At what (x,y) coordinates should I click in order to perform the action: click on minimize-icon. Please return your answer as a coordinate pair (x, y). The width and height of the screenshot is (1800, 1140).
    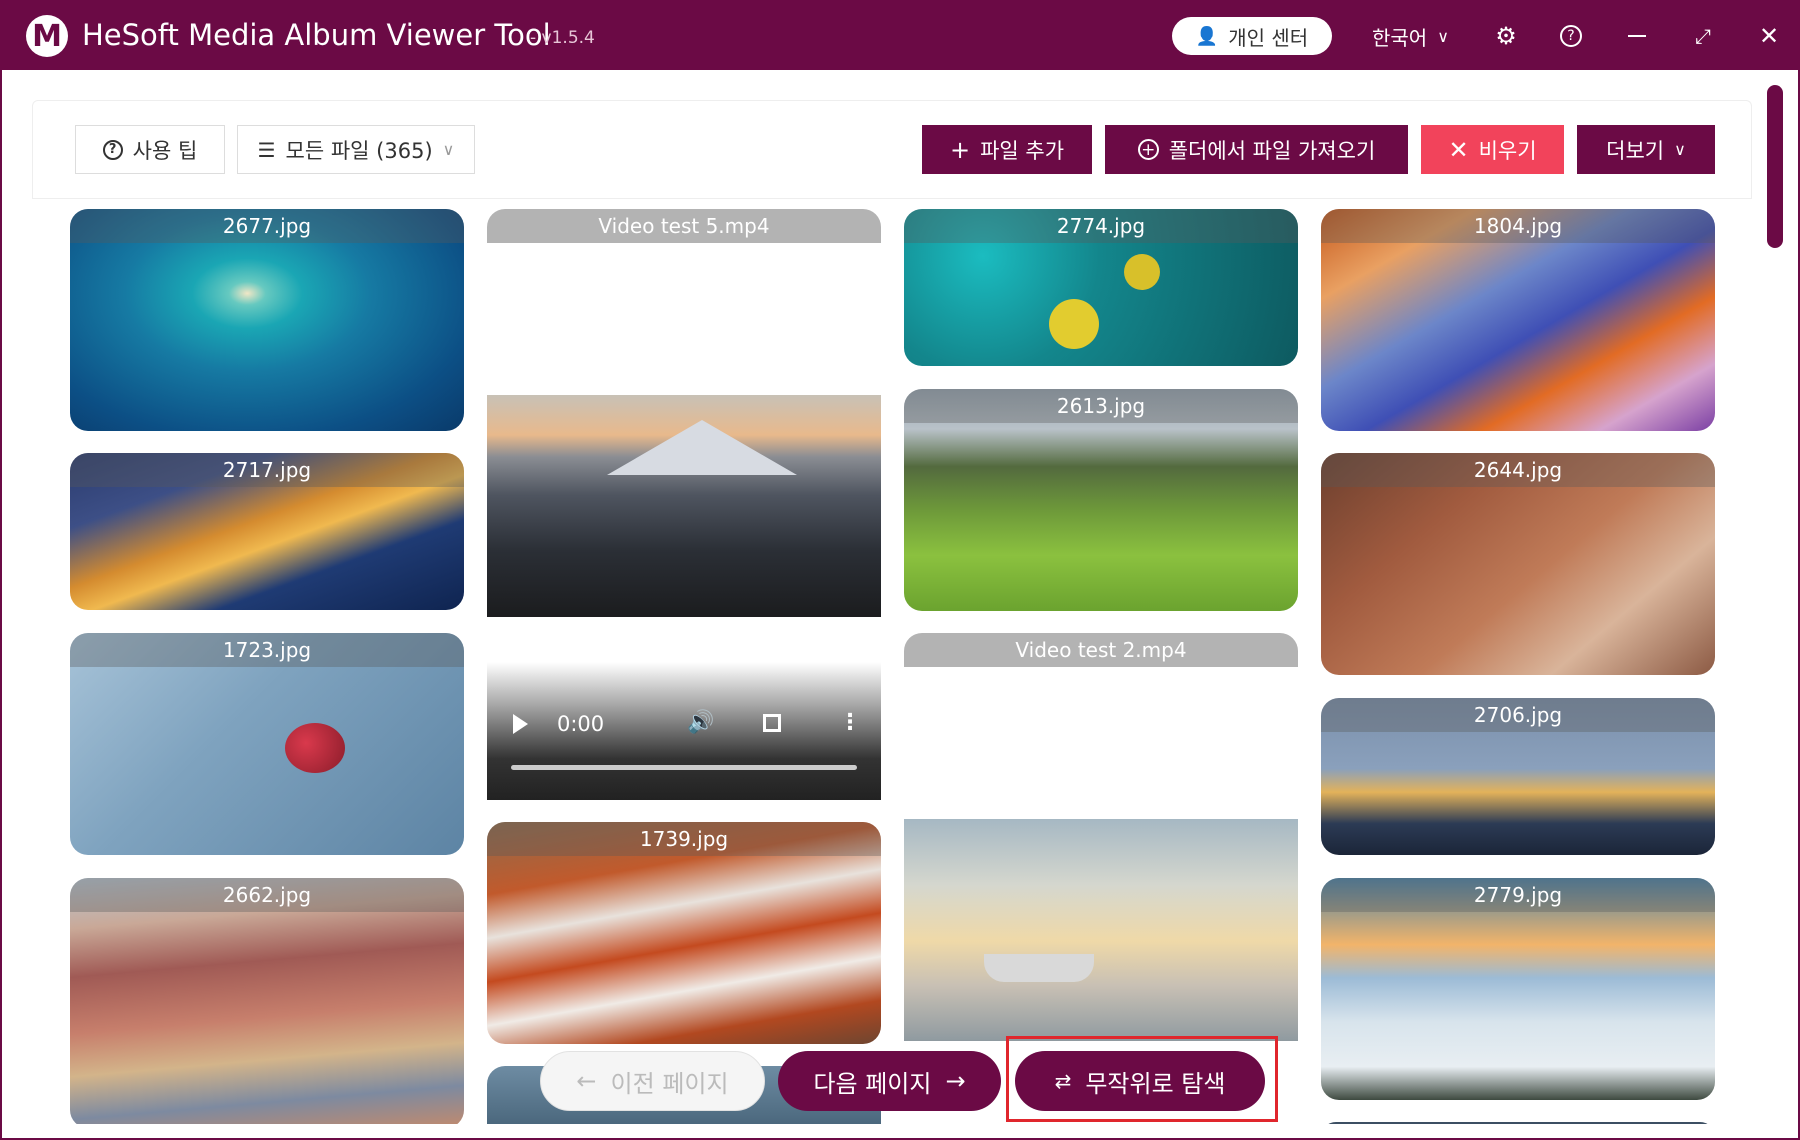
    Looking at the image, I should click on (1637, 36).